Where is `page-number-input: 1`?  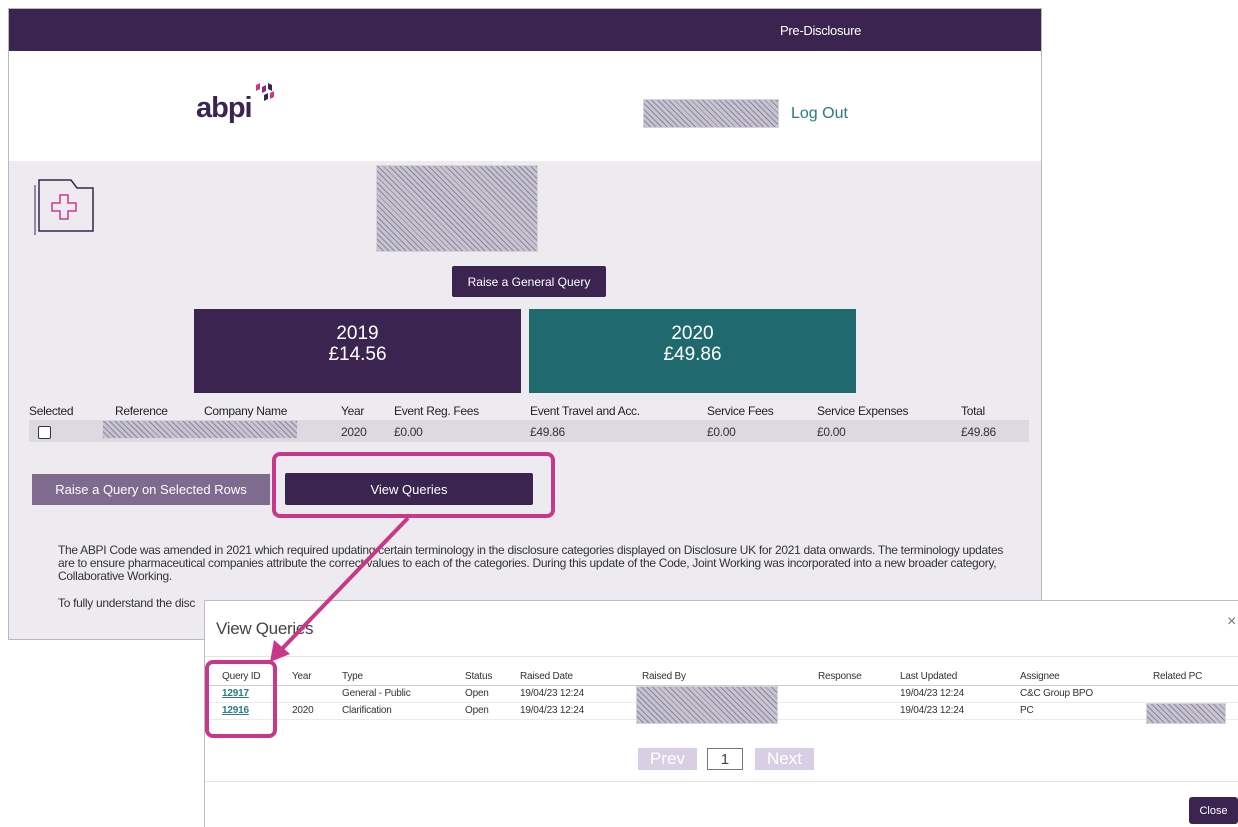 page-number-input: 1 is located at coordinates (724, 759).